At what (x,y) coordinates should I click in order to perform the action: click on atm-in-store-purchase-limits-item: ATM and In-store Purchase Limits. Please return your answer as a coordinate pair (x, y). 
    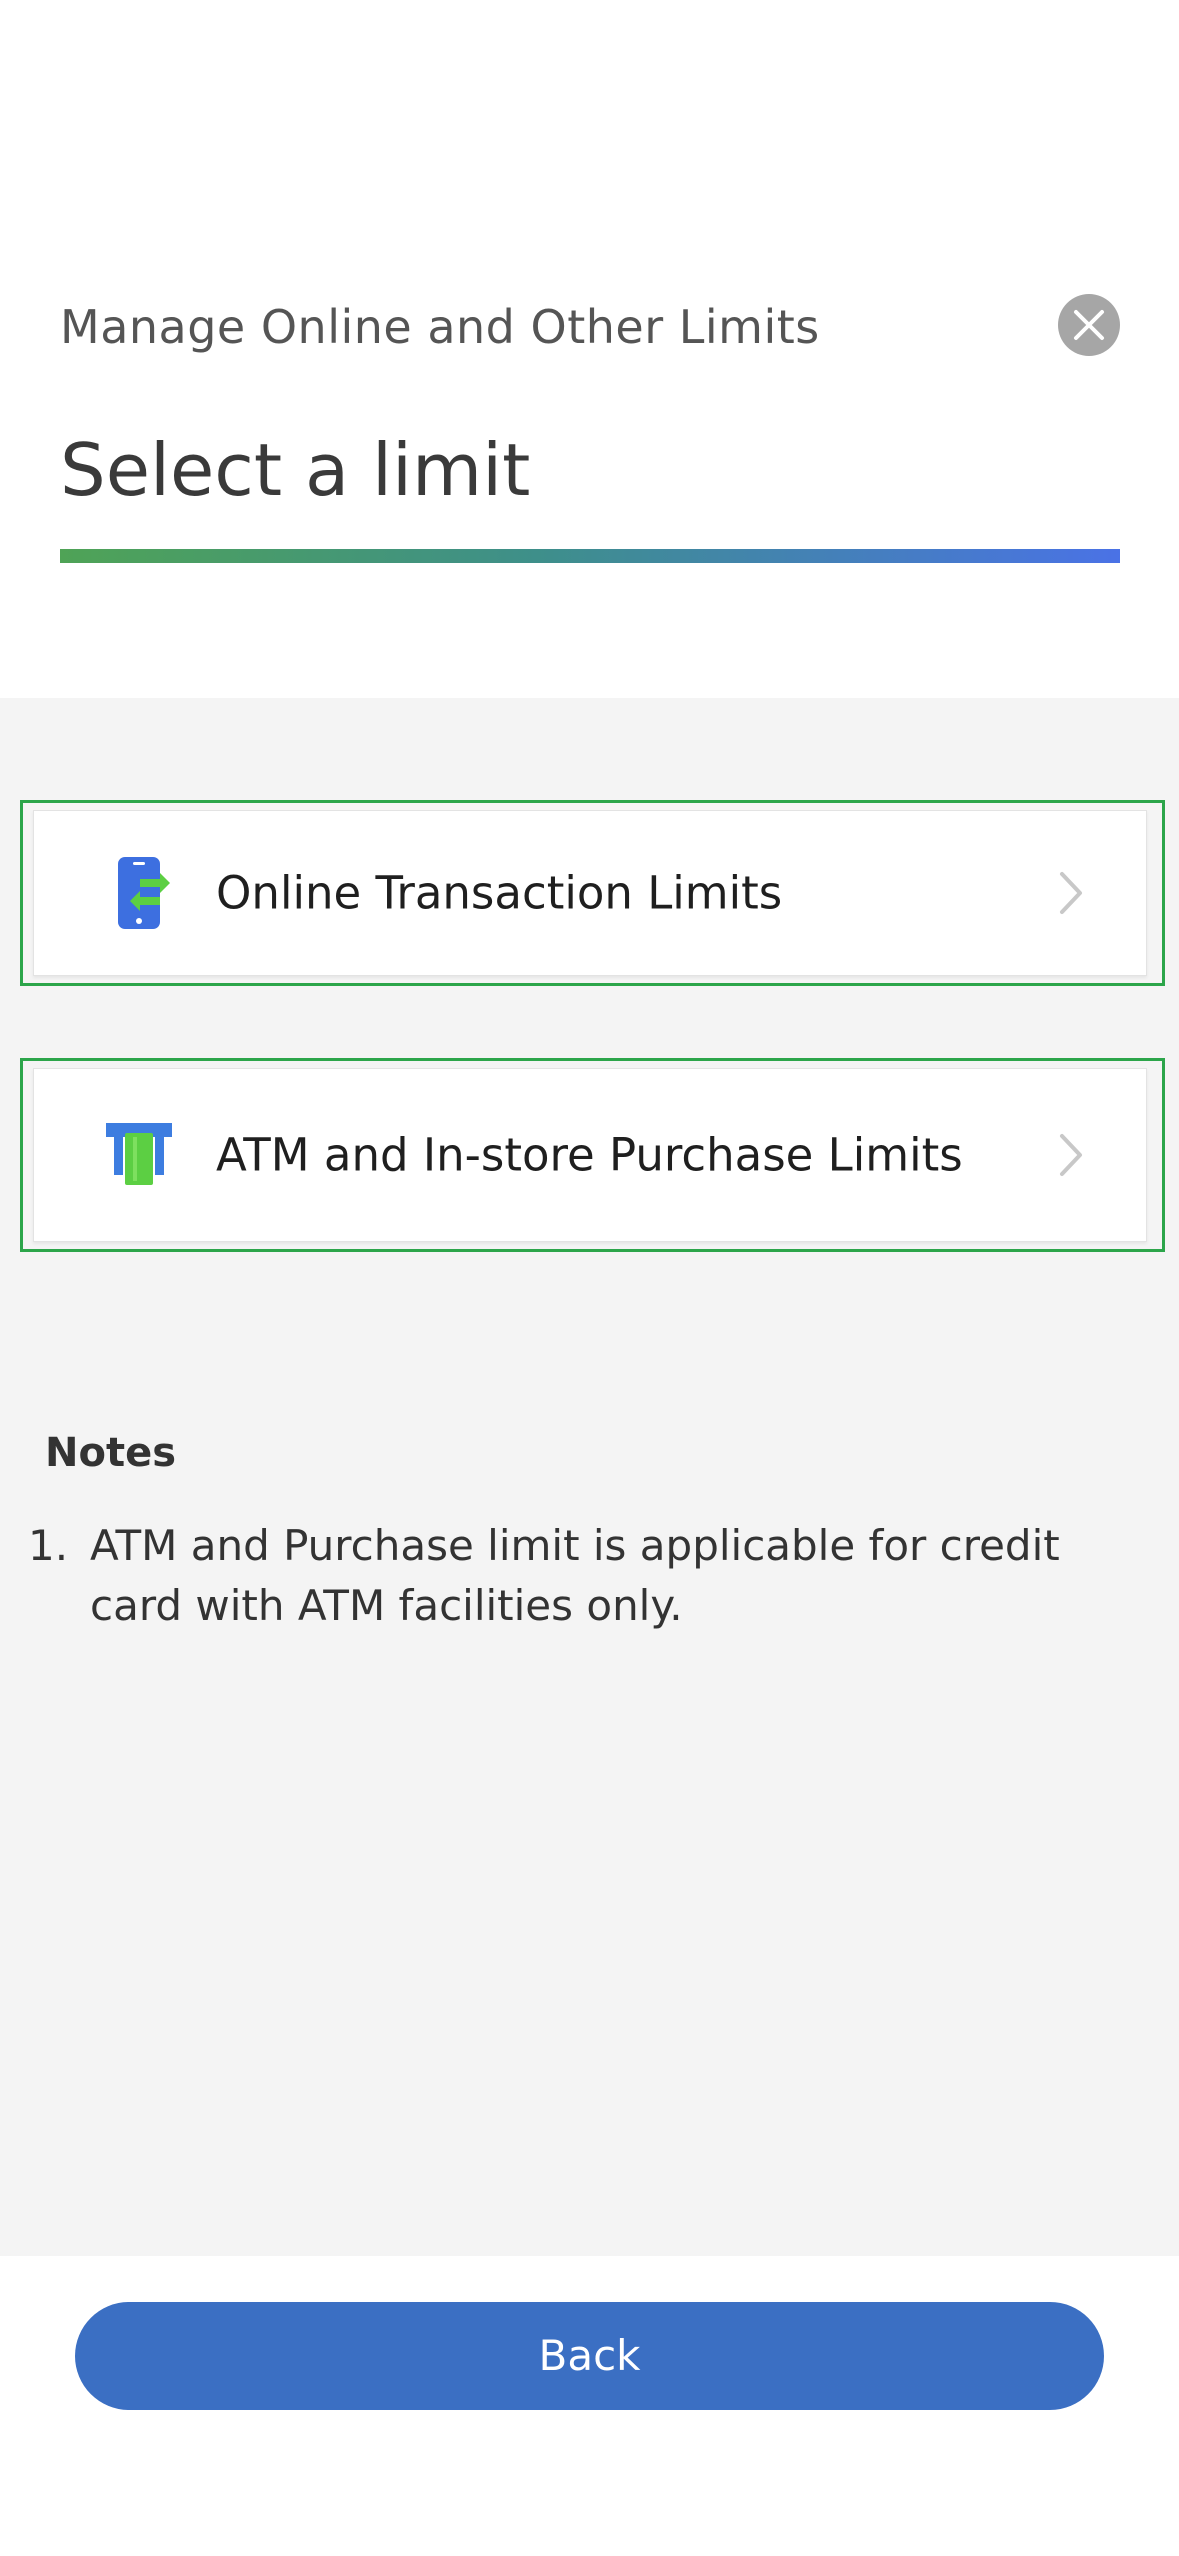
    Looking at the image, I should click on (592, 1155).